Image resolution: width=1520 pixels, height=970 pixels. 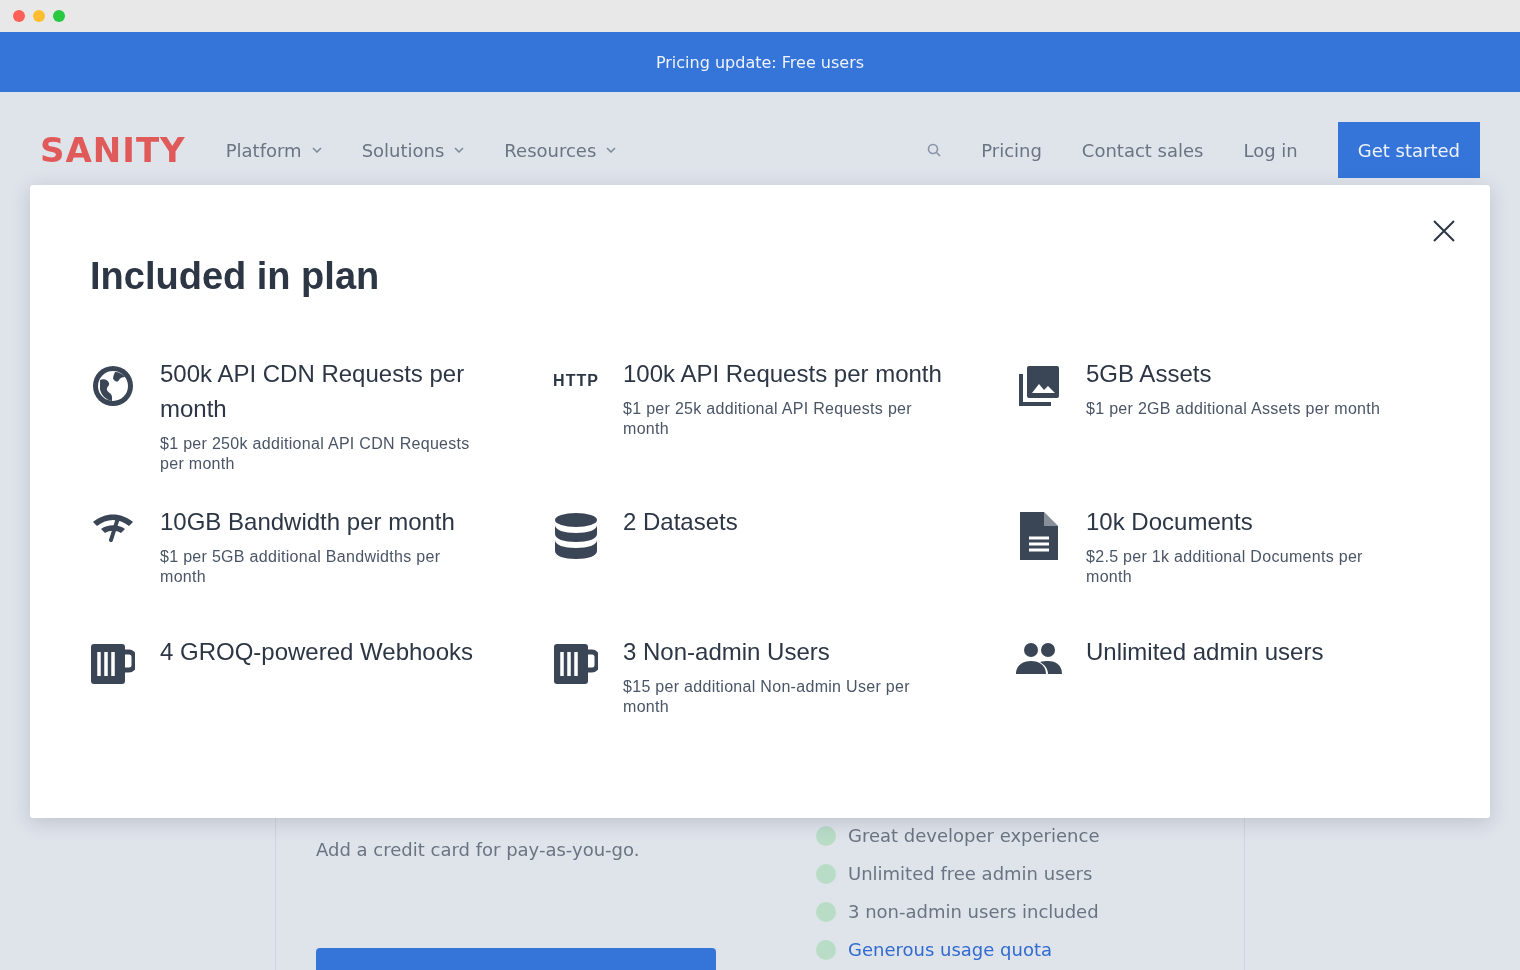 What do you see at coordinates (1270, 150) in the screenshot?
I see `nav-link: Log in` at bounding box center [1270, 150].